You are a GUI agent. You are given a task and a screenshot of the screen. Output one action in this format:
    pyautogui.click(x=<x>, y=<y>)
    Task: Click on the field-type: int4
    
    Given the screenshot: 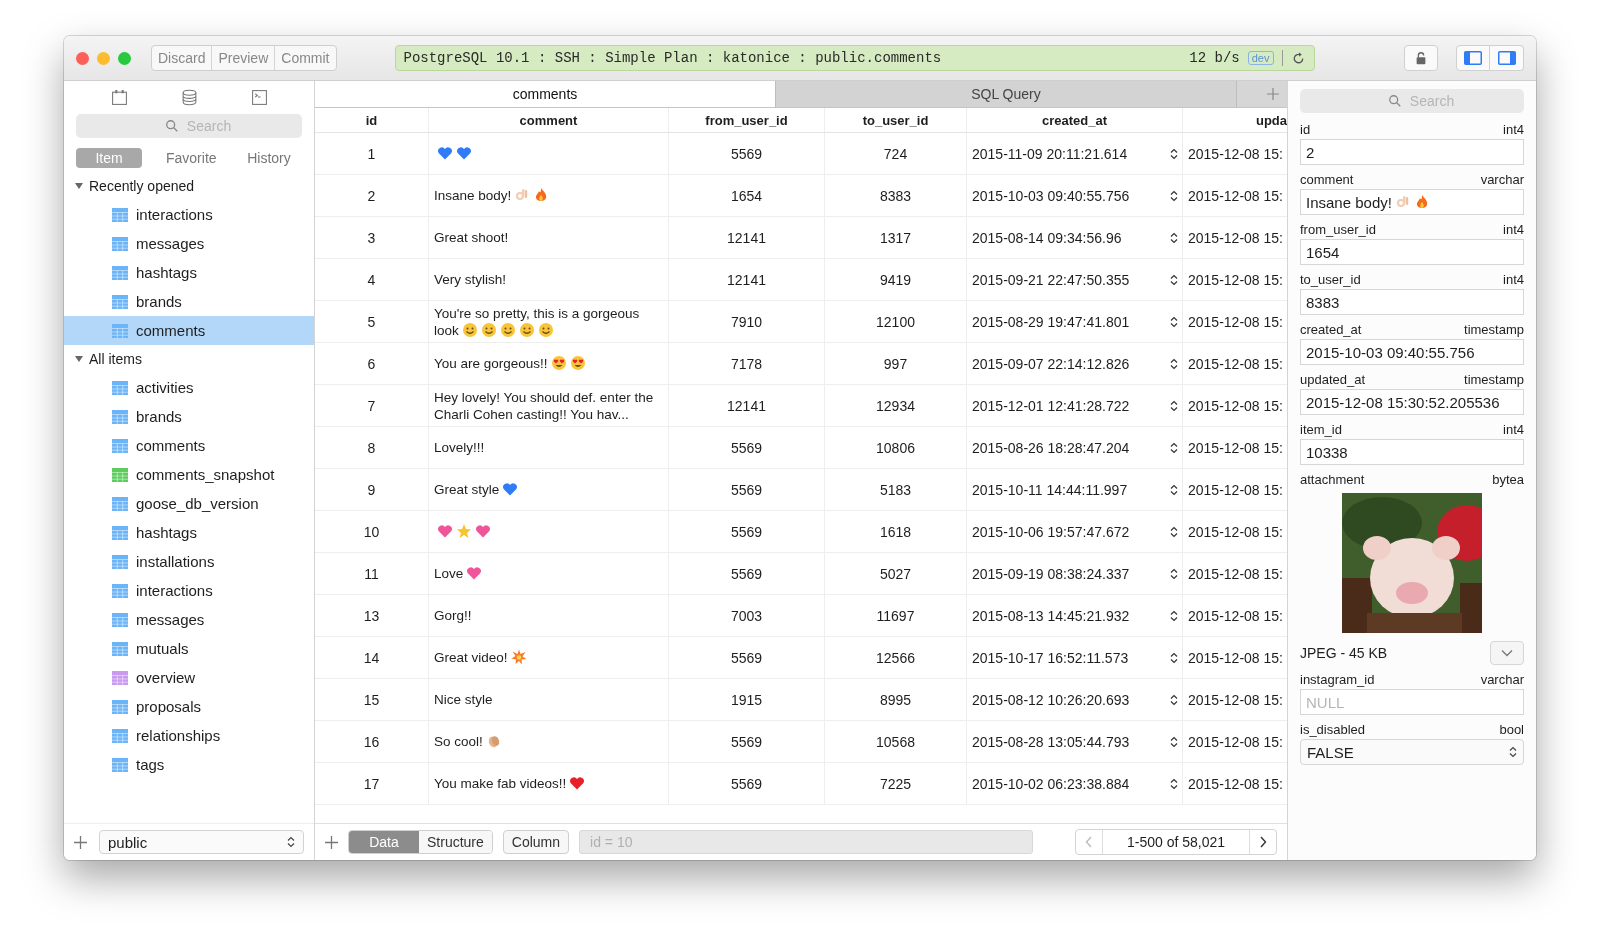 What is the action you would take?
    pyautogui.click(x=1513, y=129)
    